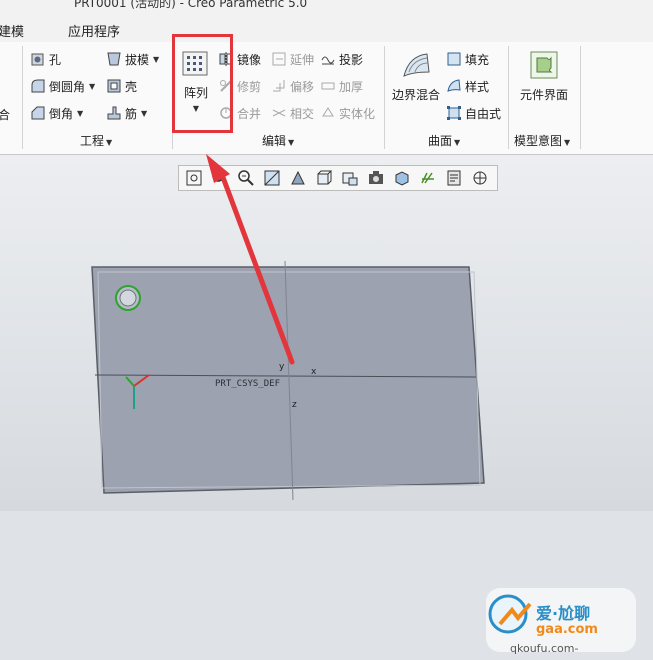 The height and width of the screenshot is (660, 653). I want to click on solidify-label: 实体化, so click(357, 113).